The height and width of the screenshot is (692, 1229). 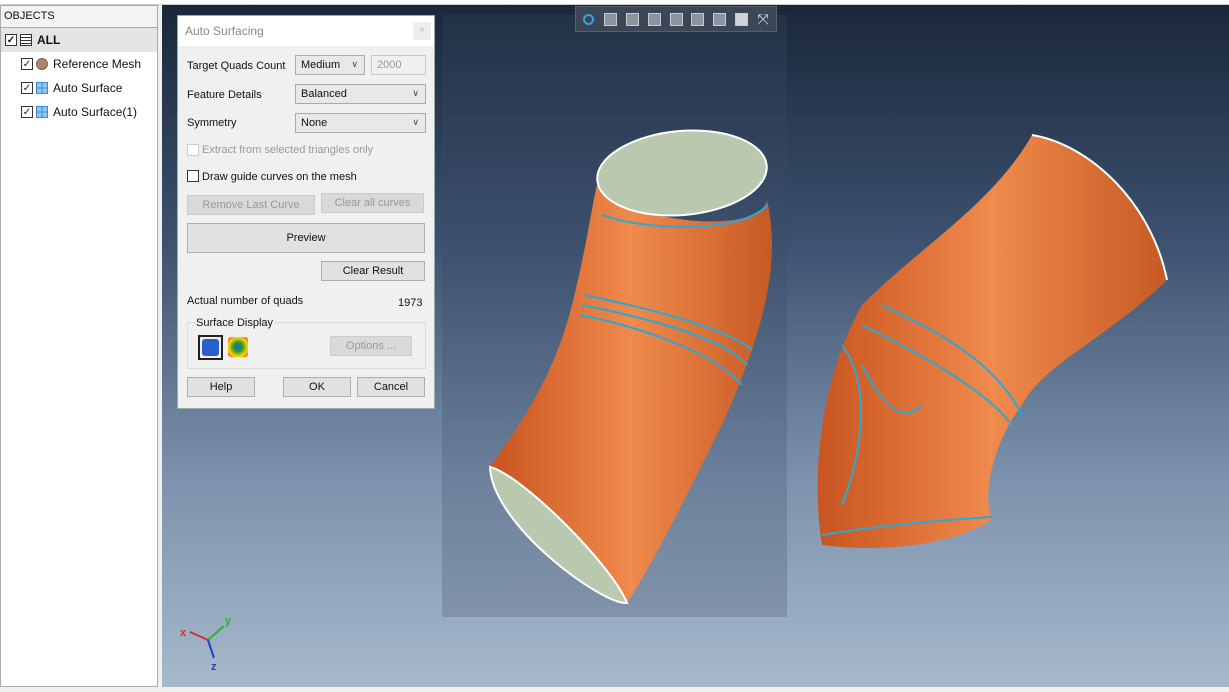 I want to click on shaded-cube-icon, so click(x=210, y=347).